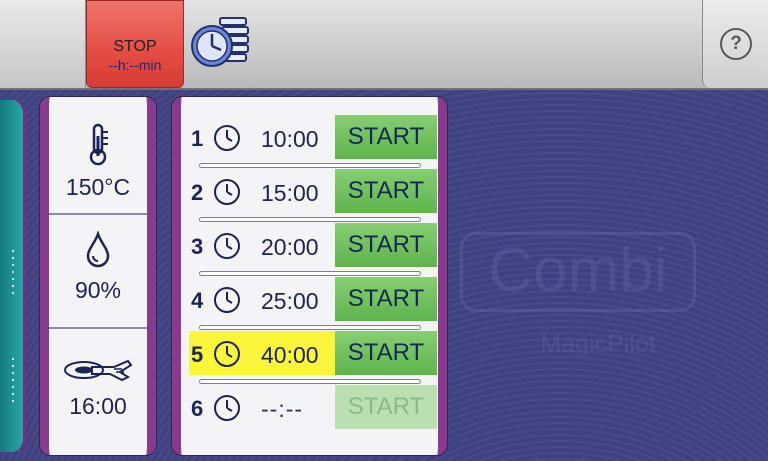  Describe the element at coordinates (98, 249) in the screenshot. I see `humidity-drop-icon` at that location.